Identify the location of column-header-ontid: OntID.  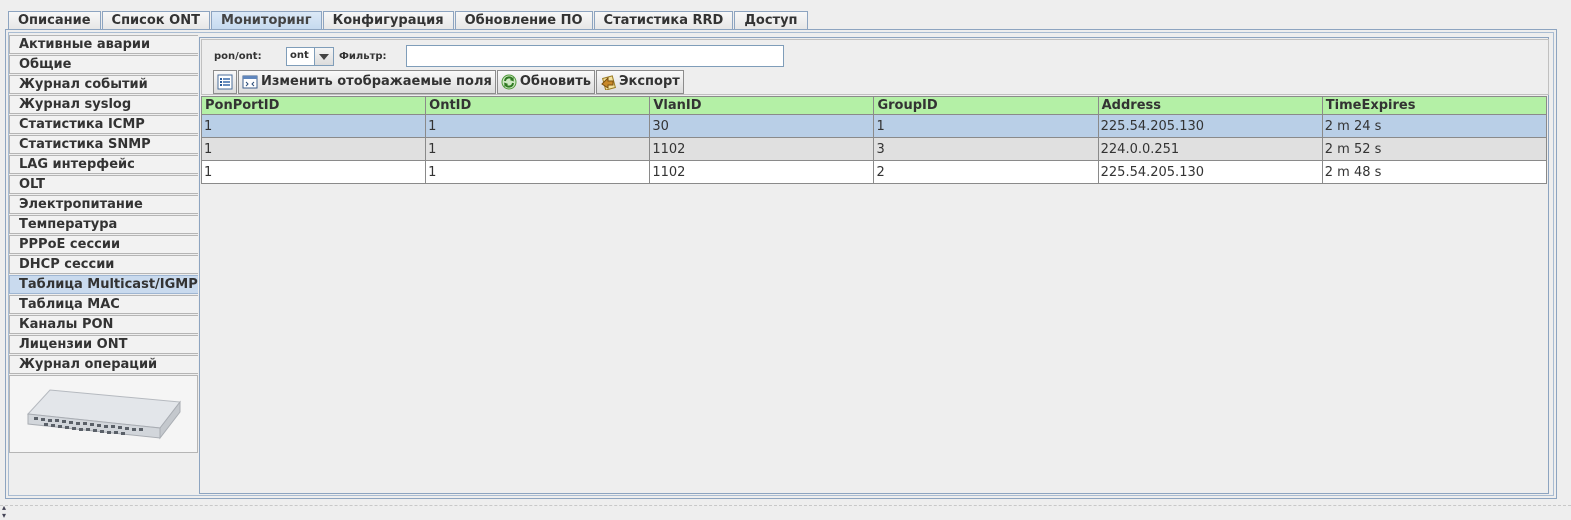
(538, 105).